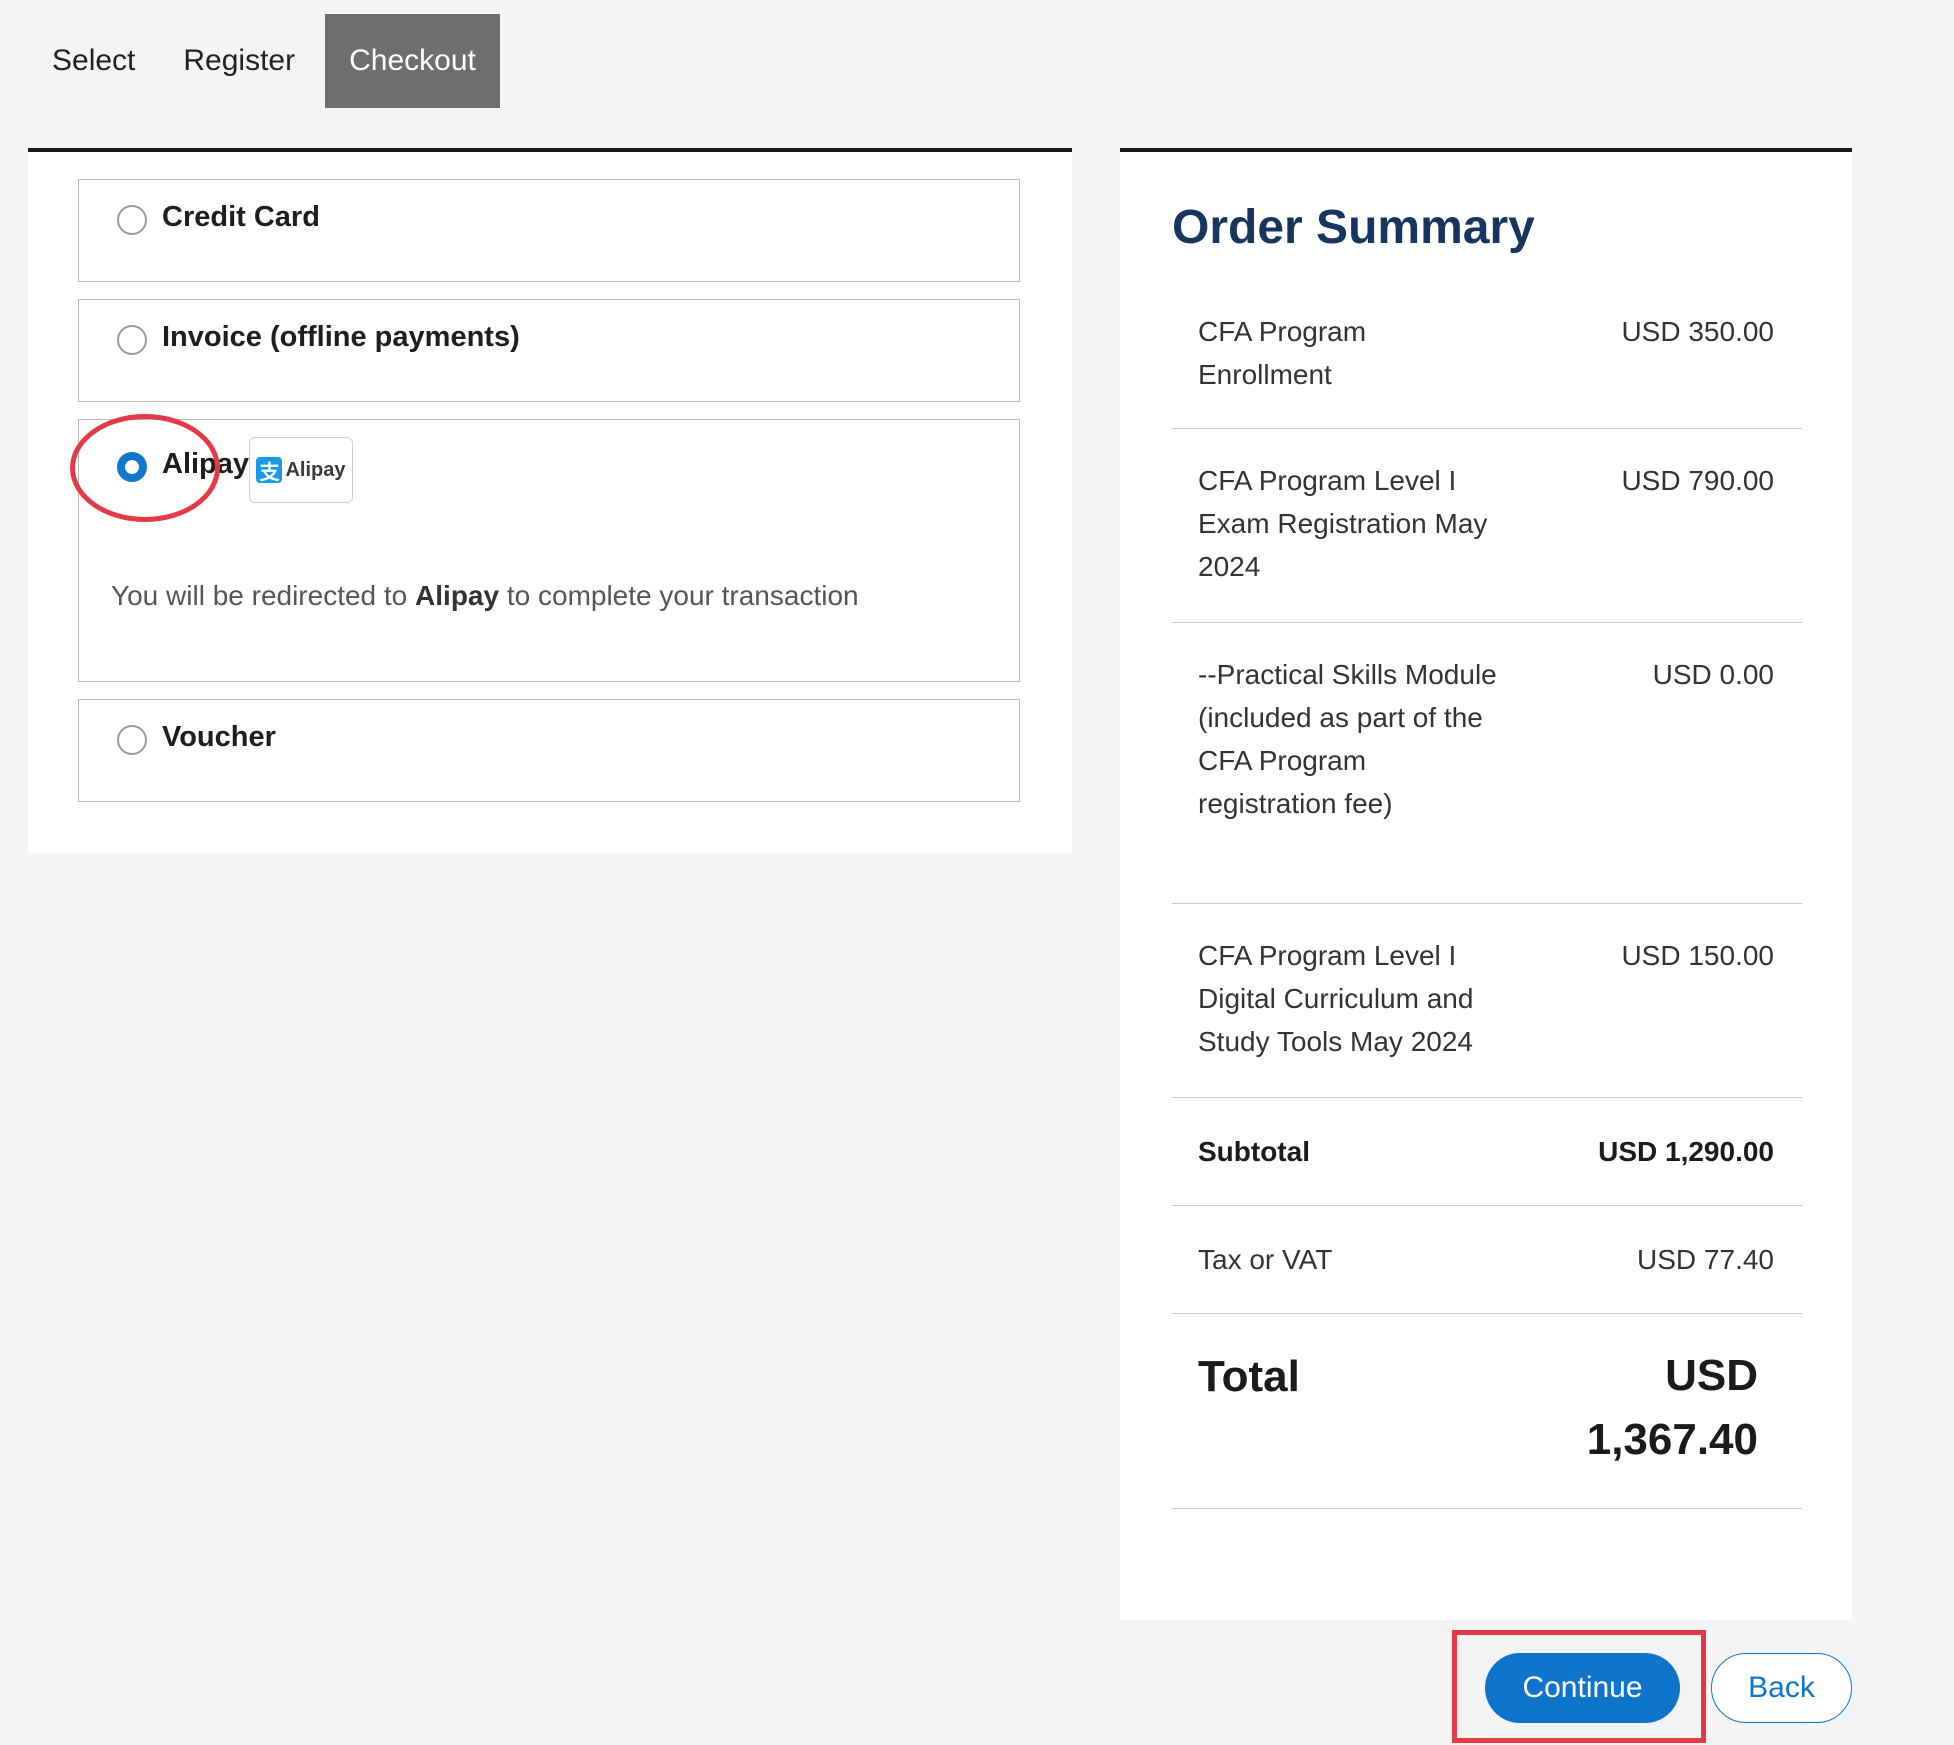 This screenshot has height=1745, width=1954. What do you see at coordinates (1487, 1260) in the screenshot?
I see `summary-tax-row: Tax or VAT USD 77.40` at bounding box center [1487, 1260].